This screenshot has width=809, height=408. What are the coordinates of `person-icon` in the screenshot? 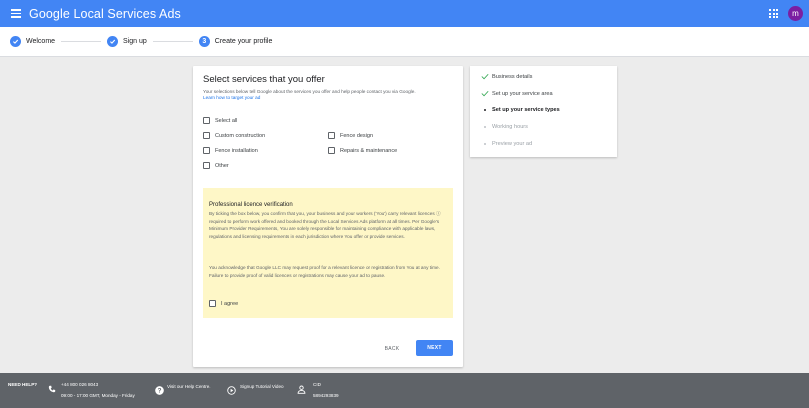 It's located at (301, 390).